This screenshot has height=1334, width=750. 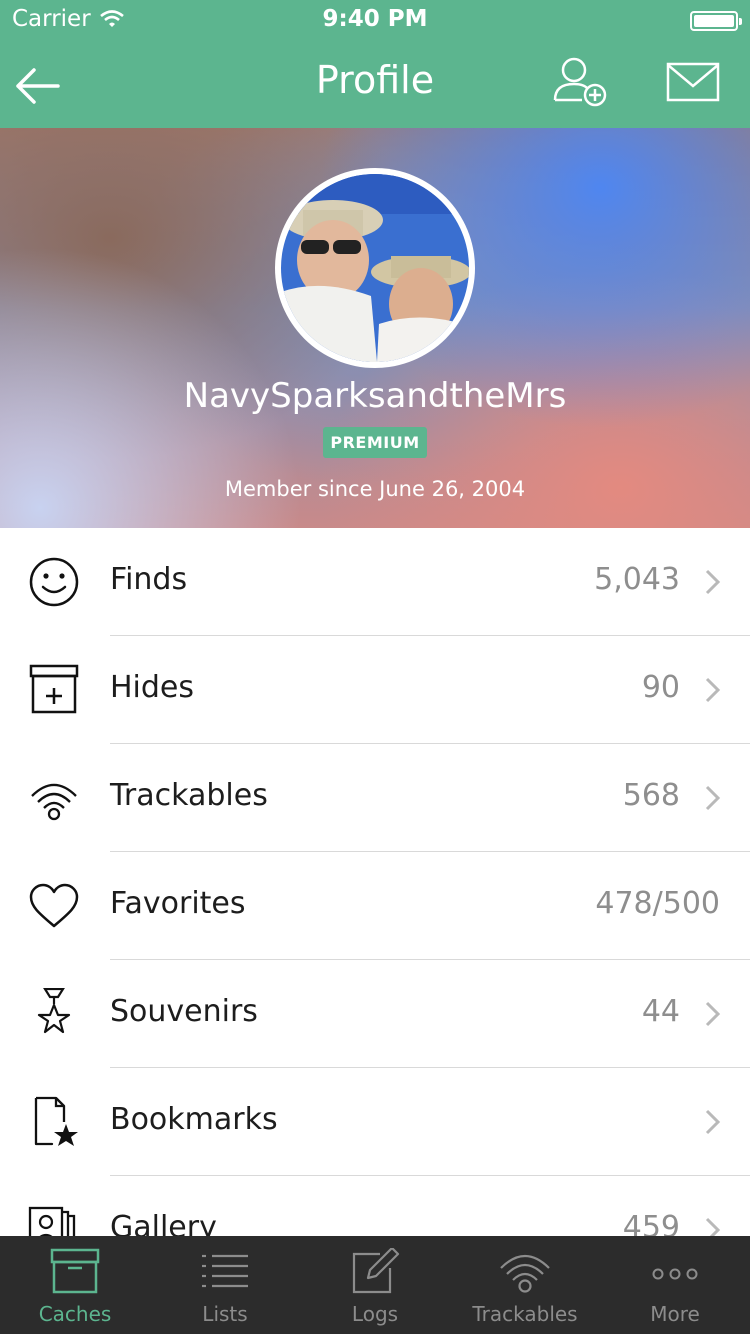 I want to click on lists-icon, so click(x=225, y=1271).